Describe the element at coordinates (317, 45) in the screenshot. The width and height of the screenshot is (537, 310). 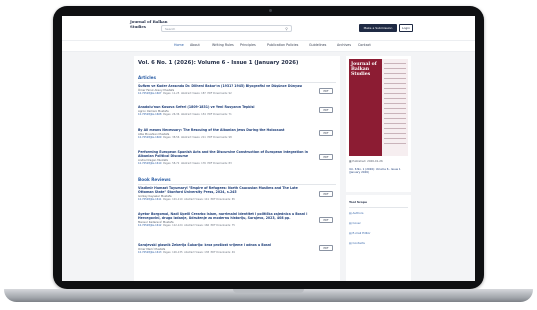
I see `nav-guidelines: Guidelines` at that location.